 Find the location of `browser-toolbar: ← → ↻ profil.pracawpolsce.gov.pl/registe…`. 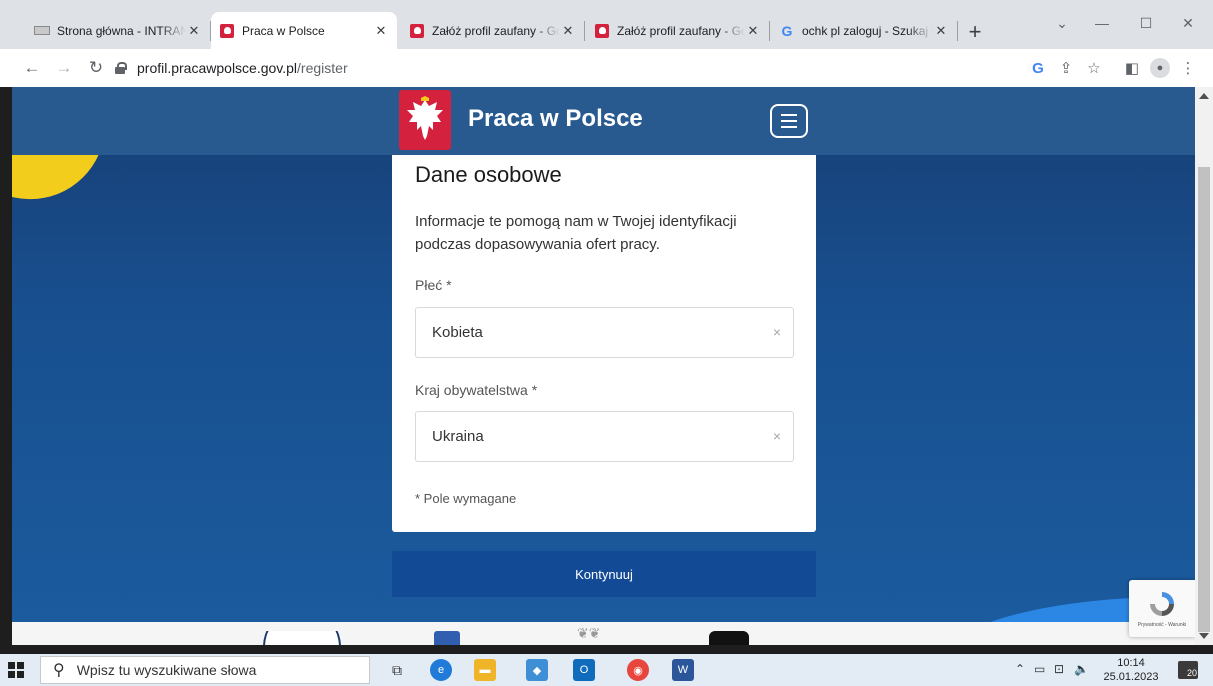

browser-toolbar: ← → ↻ profil.pracawpolsce.gov.pl/registe… is located at coordinates (606, 68).